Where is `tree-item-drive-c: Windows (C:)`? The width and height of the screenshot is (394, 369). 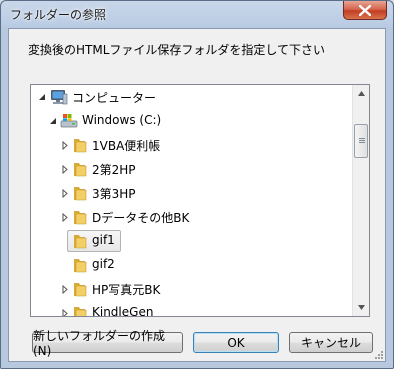 tree-item-drive-c: Windows (C:) is located at coordinates (191, 121).